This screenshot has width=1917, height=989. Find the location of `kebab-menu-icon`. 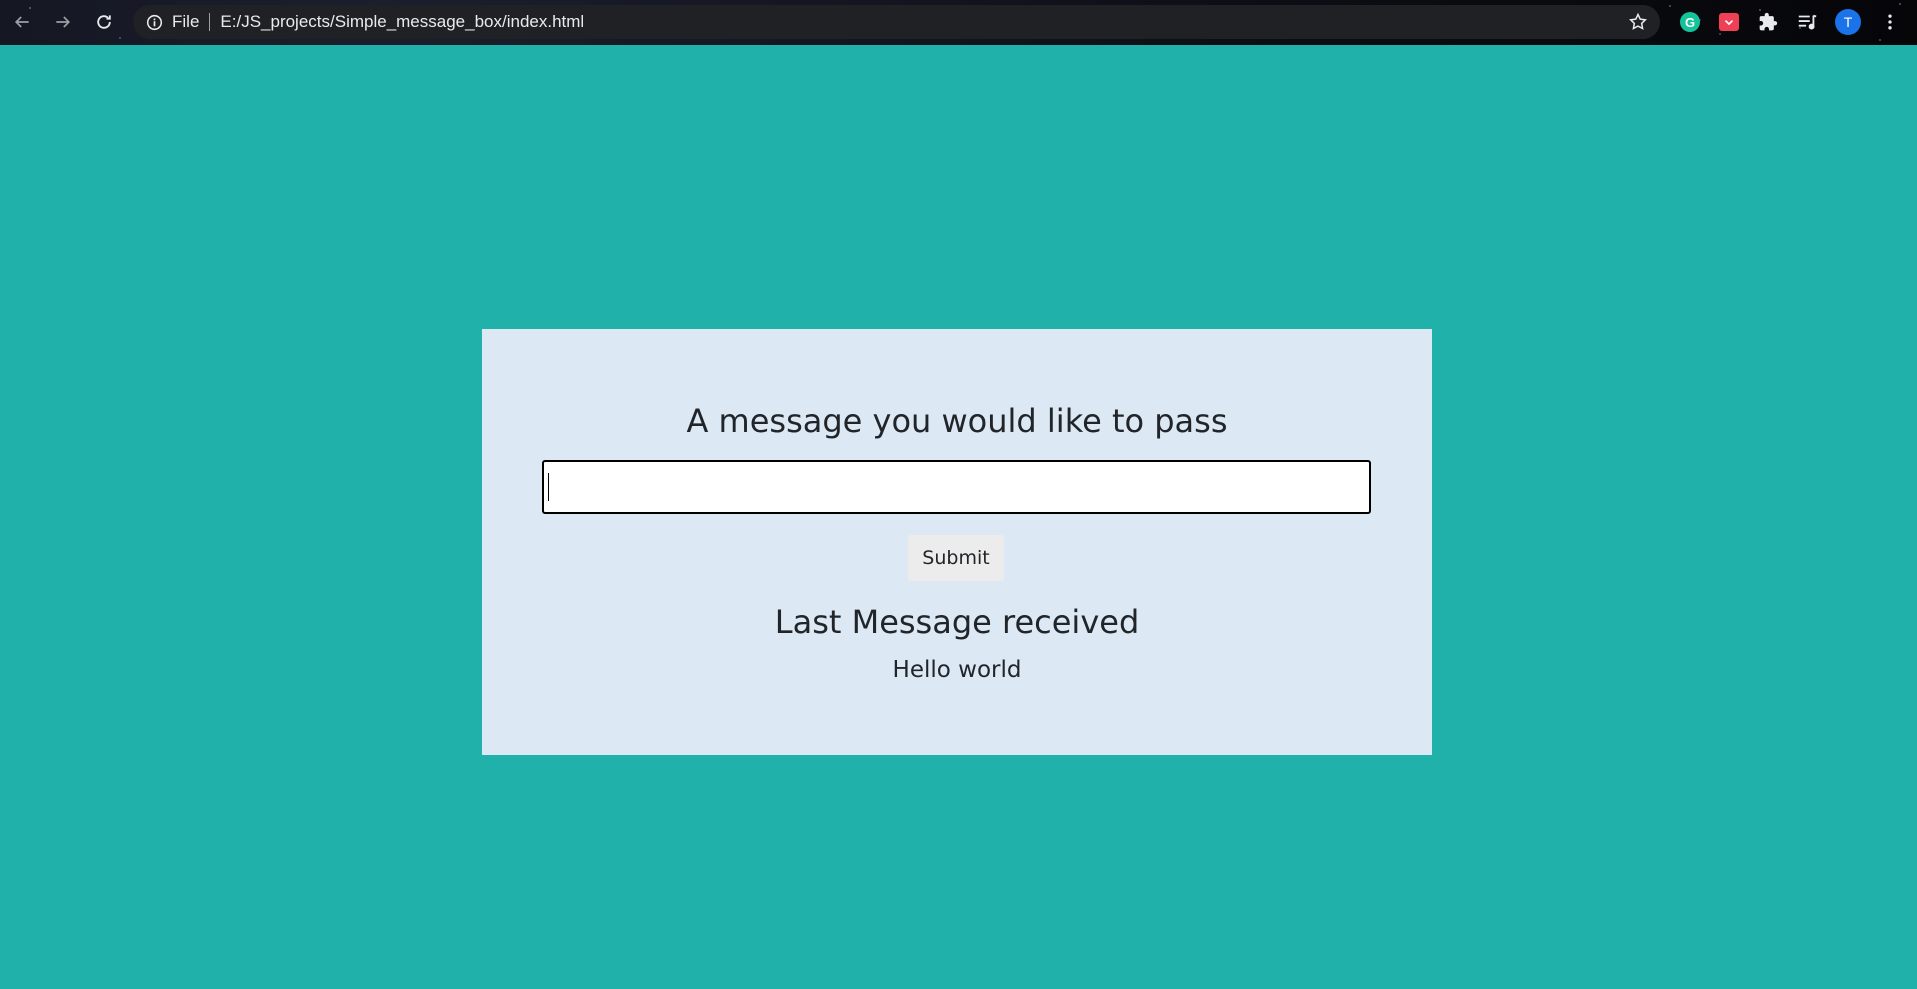

kebab-menu-icon is located at coordinates (1890, 22).